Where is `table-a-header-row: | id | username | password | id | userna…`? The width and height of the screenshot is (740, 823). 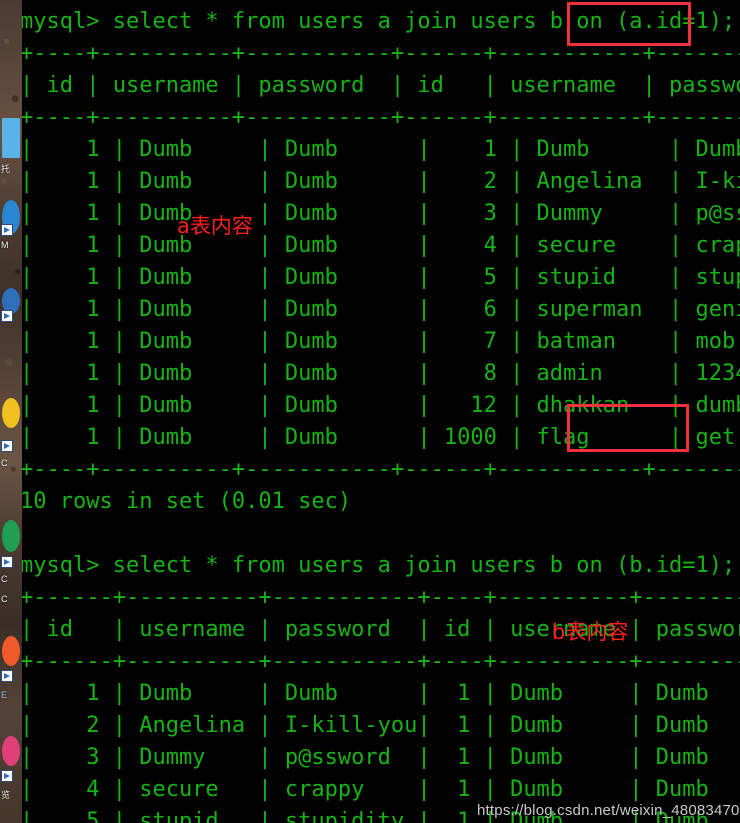 table-a-header-row: | id | username | password | id | userna… is located at coordinates (381, 85).